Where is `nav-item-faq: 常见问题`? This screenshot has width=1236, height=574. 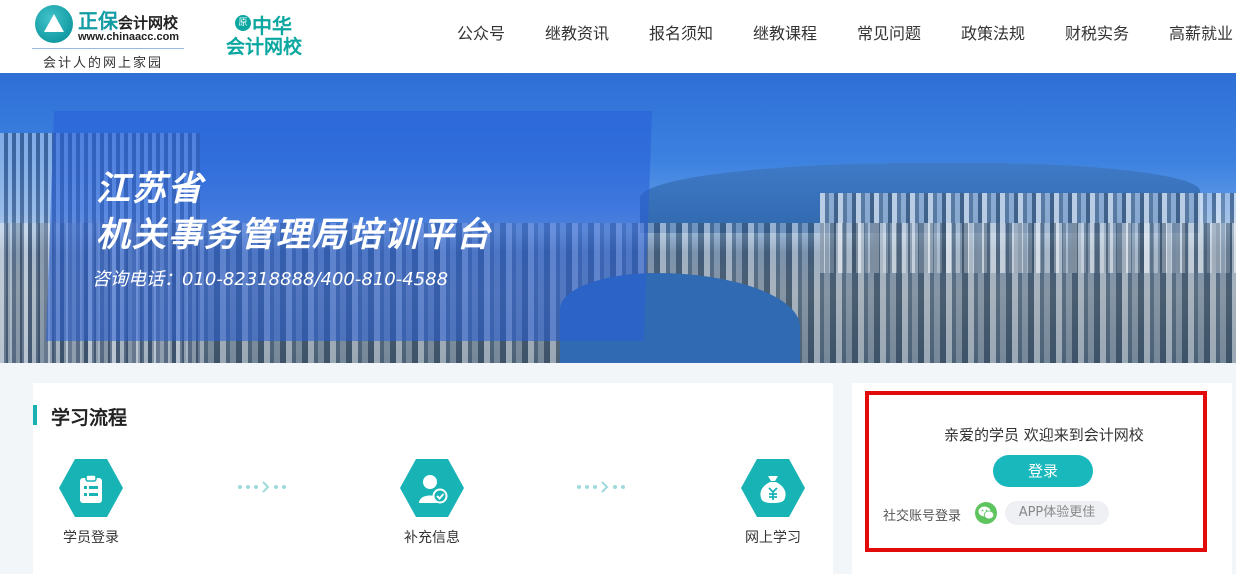 nav-item-faq: 常见问题 is located at coordinates (889, 32).